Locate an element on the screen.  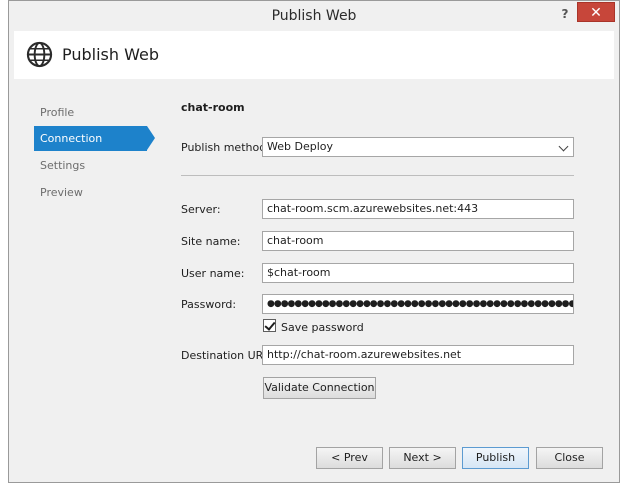
help-button: ? is located at coordinates (565, 14).